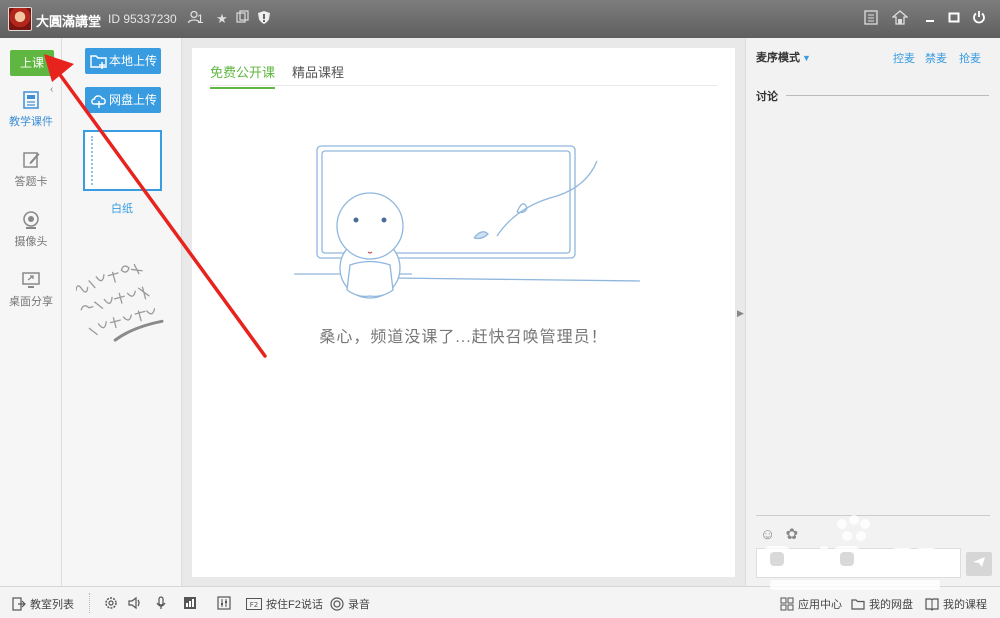 The width and height of the screenshot is (1000, 618). What do you see at coordinates (887, 95) in the screenshot?
I see `discussion-divider` at bounding box center [887, 95].